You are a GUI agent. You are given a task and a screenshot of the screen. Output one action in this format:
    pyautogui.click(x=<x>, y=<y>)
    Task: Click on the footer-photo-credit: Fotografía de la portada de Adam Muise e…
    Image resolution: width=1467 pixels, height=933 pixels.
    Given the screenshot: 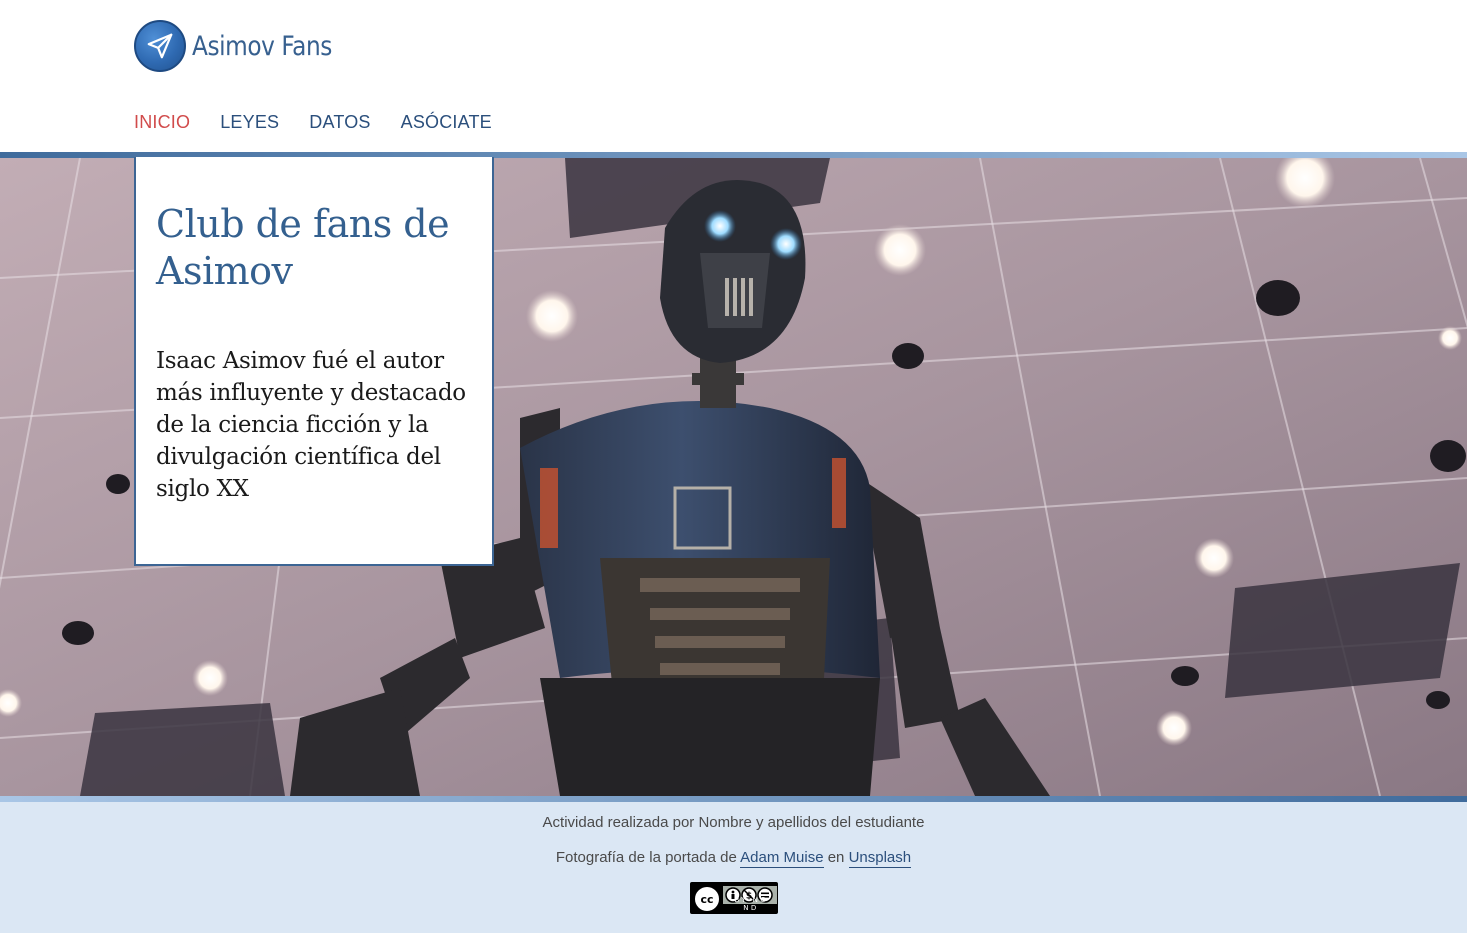 What is the action you would take?
    pyautogui.click(x=733, y=858)
    